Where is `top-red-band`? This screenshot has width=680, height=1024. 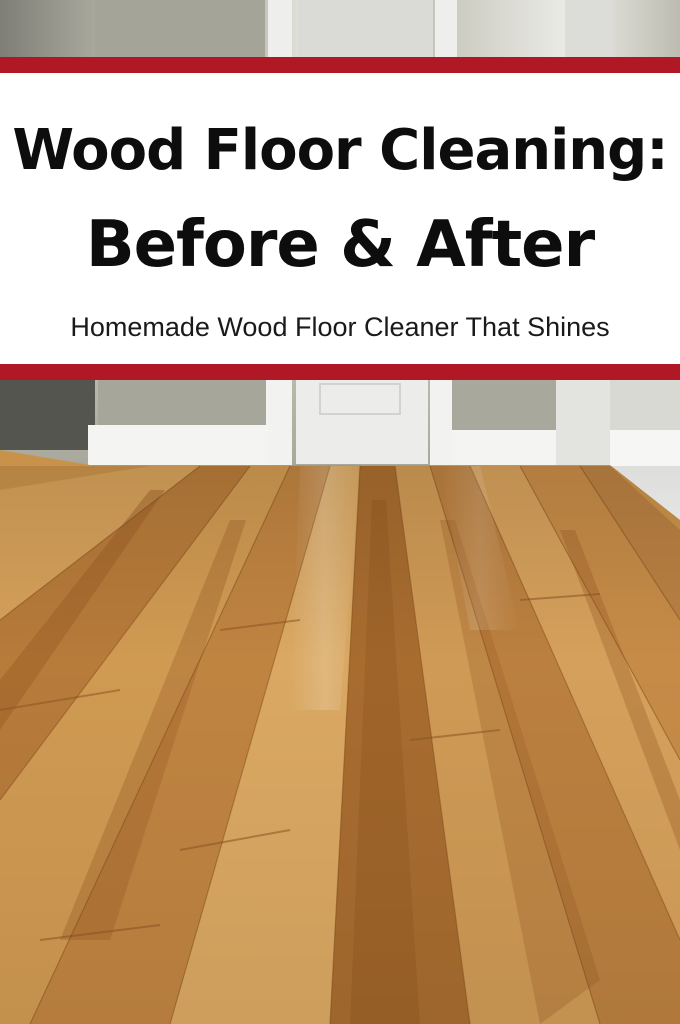
top-red-band is located at coordinates (340, 65).